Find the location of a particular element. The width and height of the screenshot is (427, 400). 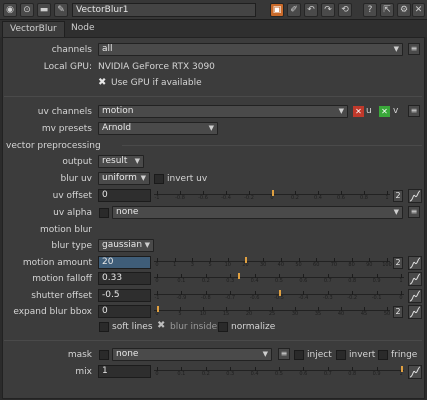

motion-amount-animation-icon is located at coordinates (415, 263).